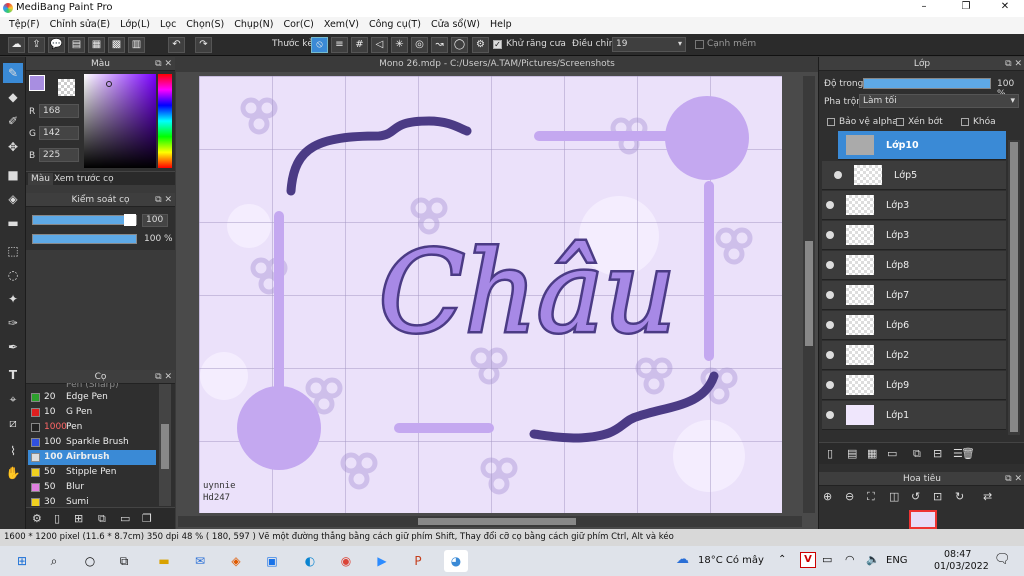 Image resolution: width=1024 pixels, height=576 pixels. What do you see at coordinates (13, 97) in the screenshot?
I see `eraser-tool-icon: ◆` at bounding box center [13, 97].